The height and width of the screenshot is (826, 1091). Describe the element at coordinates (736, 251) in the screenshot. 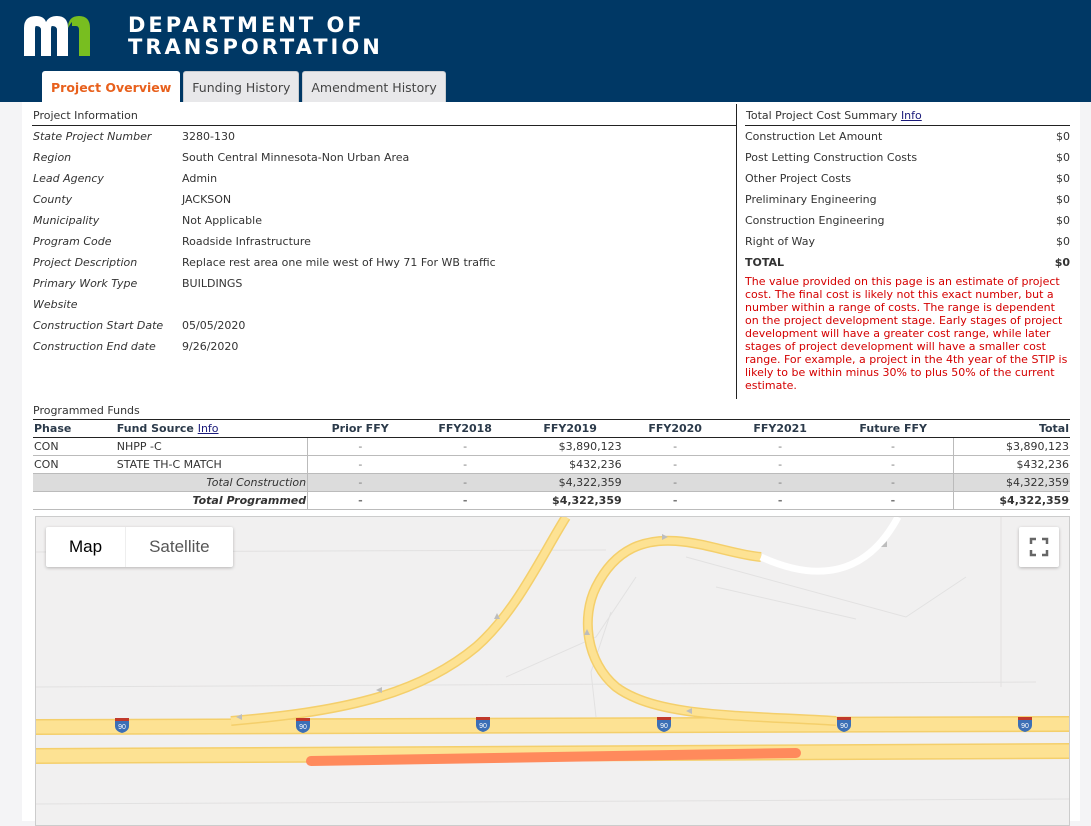

I see `column-divider` at that location.